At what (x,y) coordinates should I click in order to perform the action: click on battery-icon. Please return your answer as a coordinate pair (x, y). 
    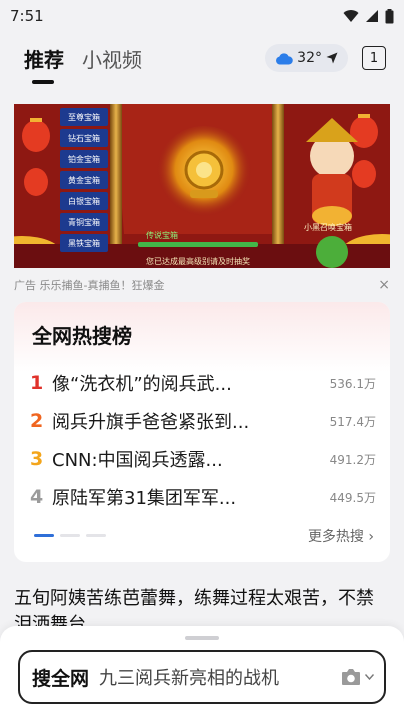
    Looking at the image, I should click on (389, 15).